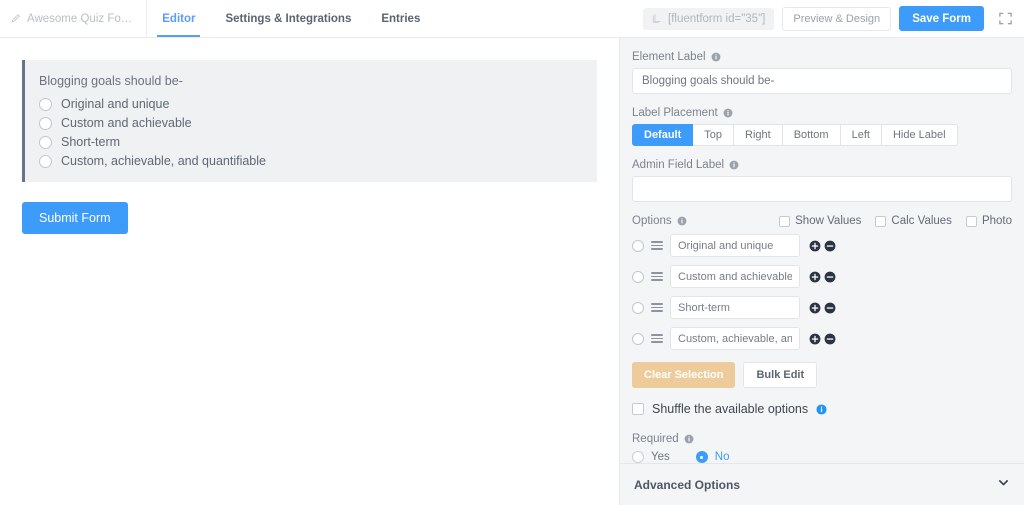  I want to click on label-placement-title: Label Placement, so click(675, 113).